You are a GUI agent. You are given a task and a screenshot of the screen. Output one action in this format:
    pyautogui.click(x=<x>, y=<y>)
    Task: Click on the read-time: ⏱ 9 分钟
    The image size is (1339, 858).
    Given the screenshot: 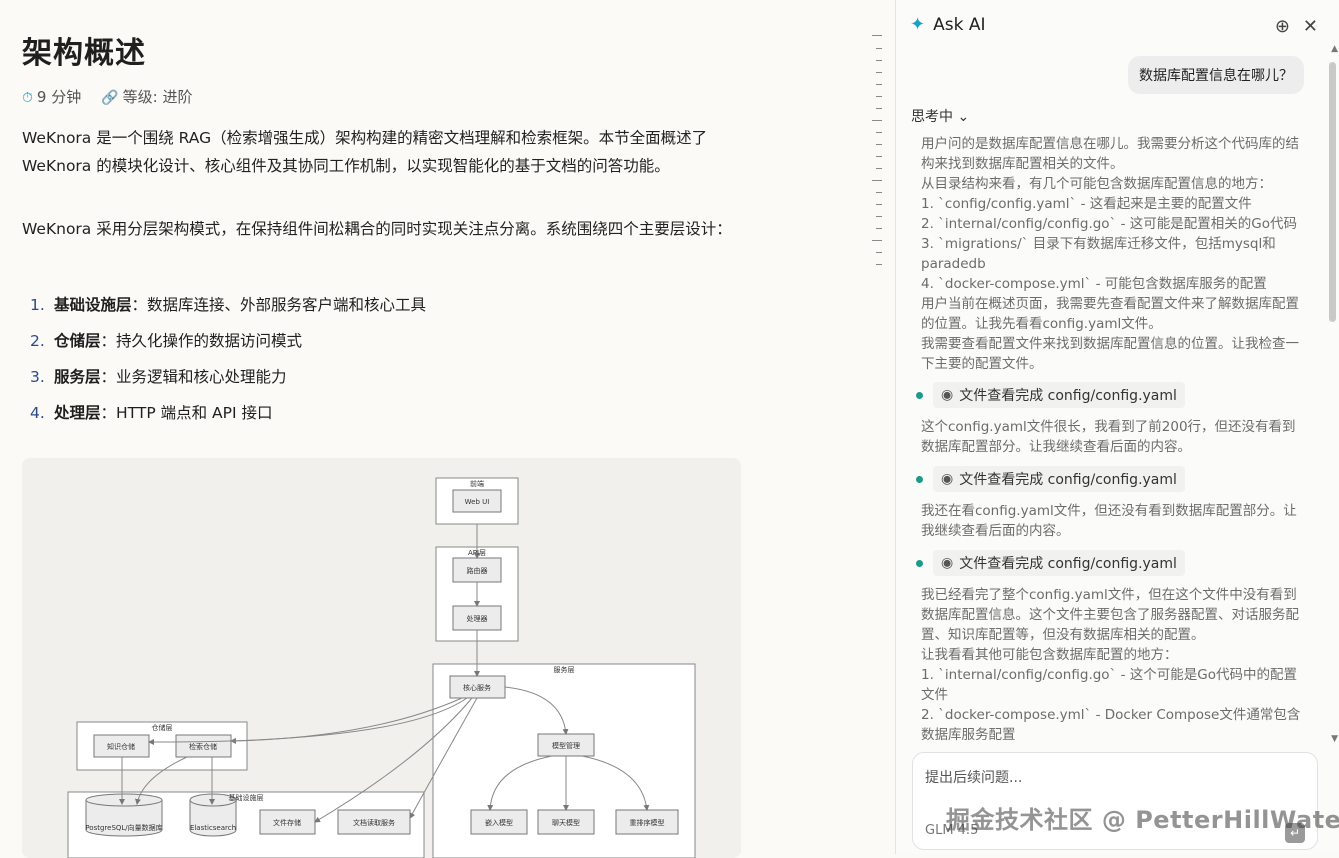 What is the action you would take?
    pyautogui.click(x=52, y=97)
    